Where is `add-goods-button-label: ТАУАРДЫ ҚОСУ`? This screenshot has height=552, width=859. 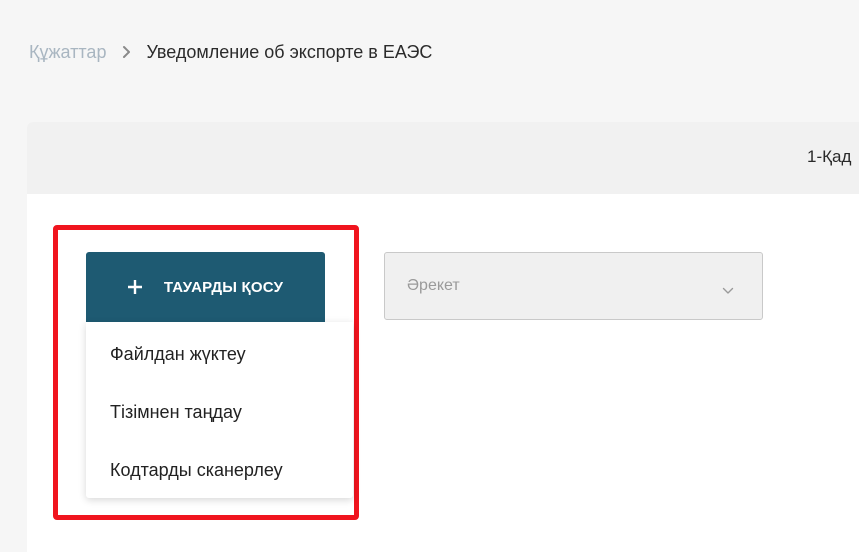 add-goods-button-label: ТАУАРДЫ ҚОСУ is located at coordinates (223, 287).